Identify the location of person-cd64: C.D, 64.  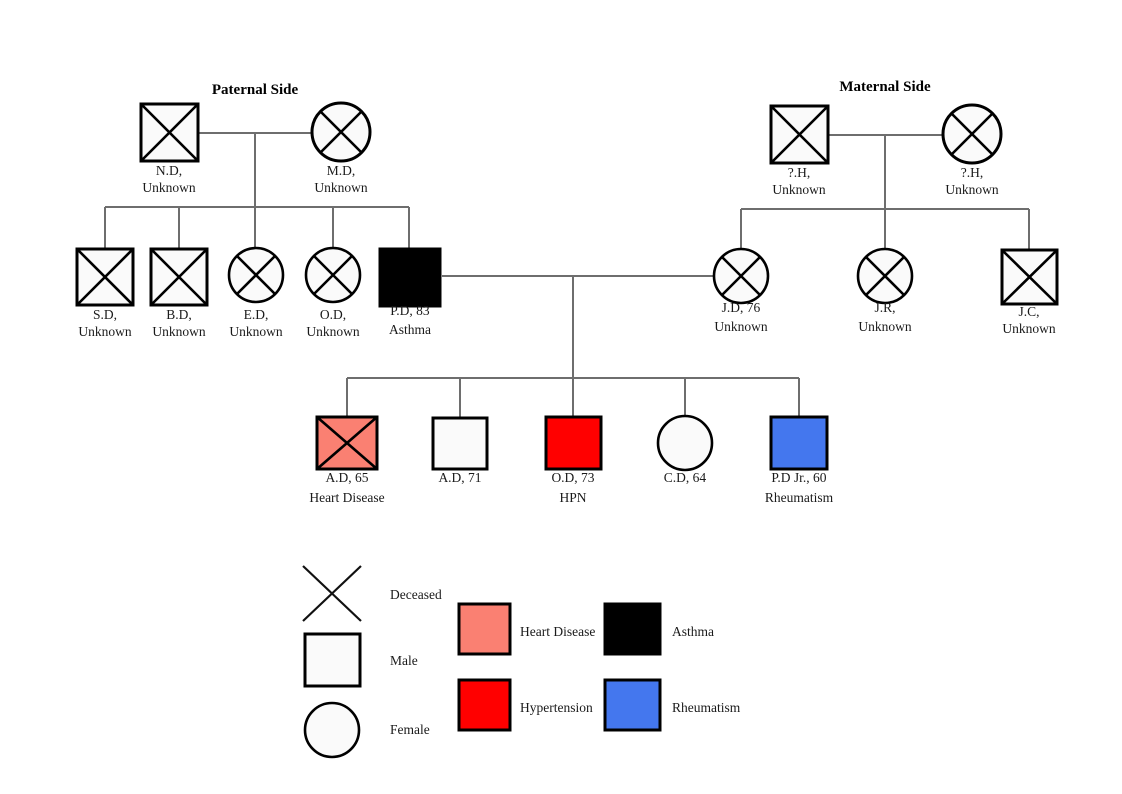
(685, 449).